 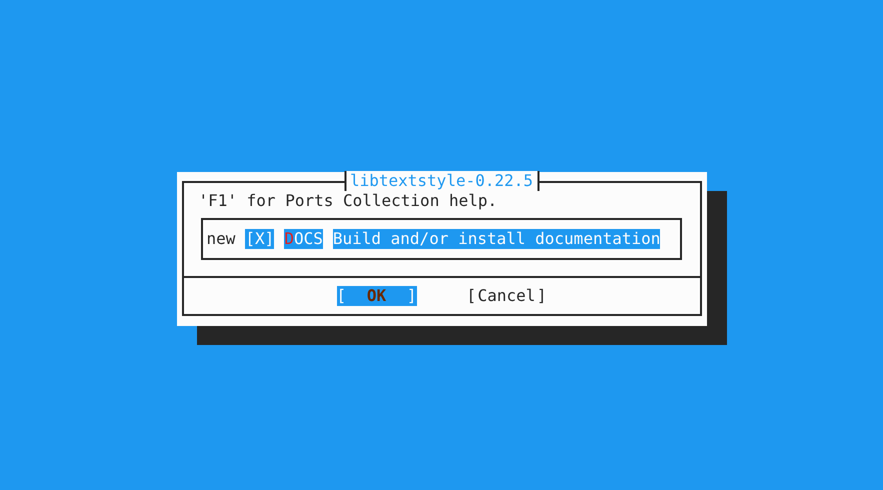 What do you see at coordinates (348, 201) in the screenshot?
I see `help-hint: 'F1' for Ports Collection help.` at bounding box center [348, 201].